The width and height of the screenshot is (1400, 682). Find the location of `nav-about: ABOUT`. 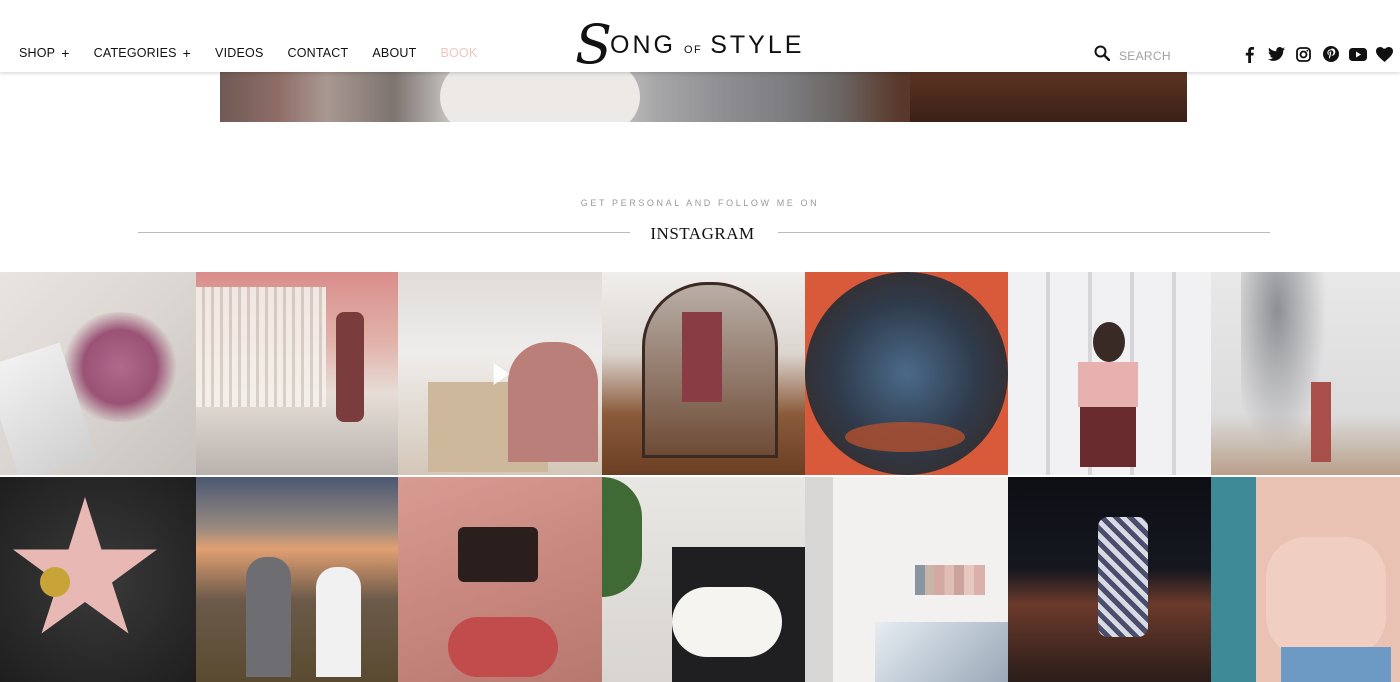

nav-about: ABOUT is located at coordinates (394, 53).